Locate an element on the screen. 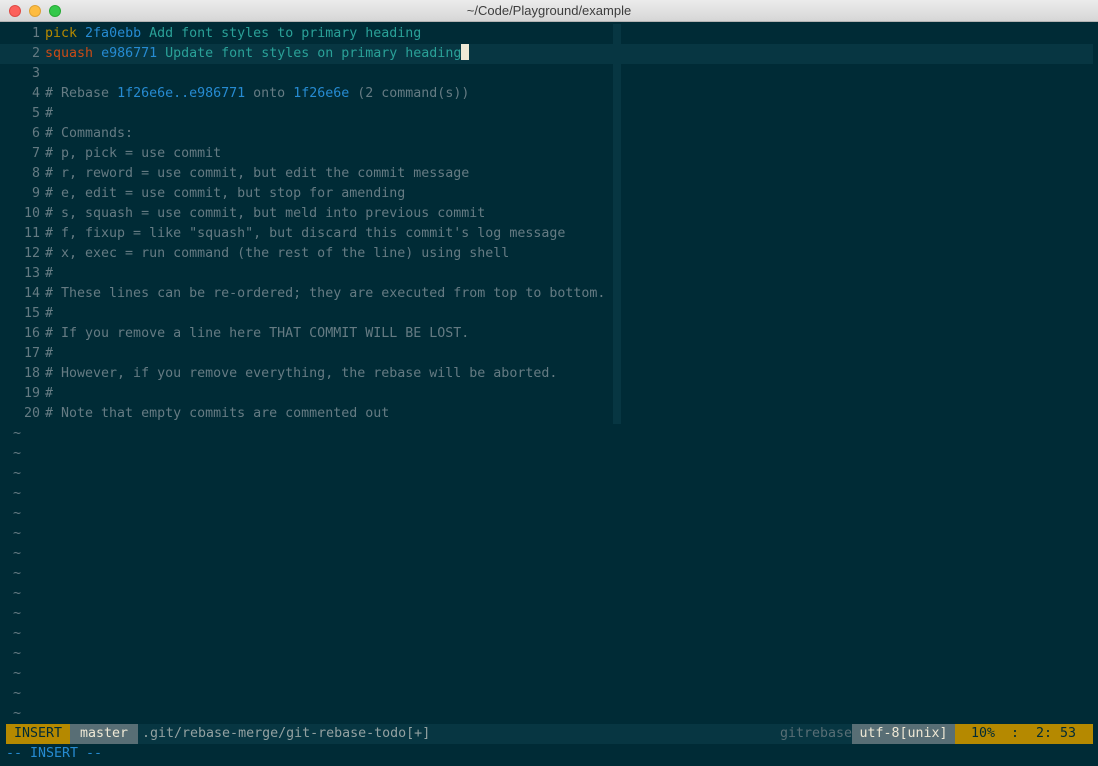 This screenshot has height=766, width=1098. line-number: 3 is located at coordinates (35, 73).